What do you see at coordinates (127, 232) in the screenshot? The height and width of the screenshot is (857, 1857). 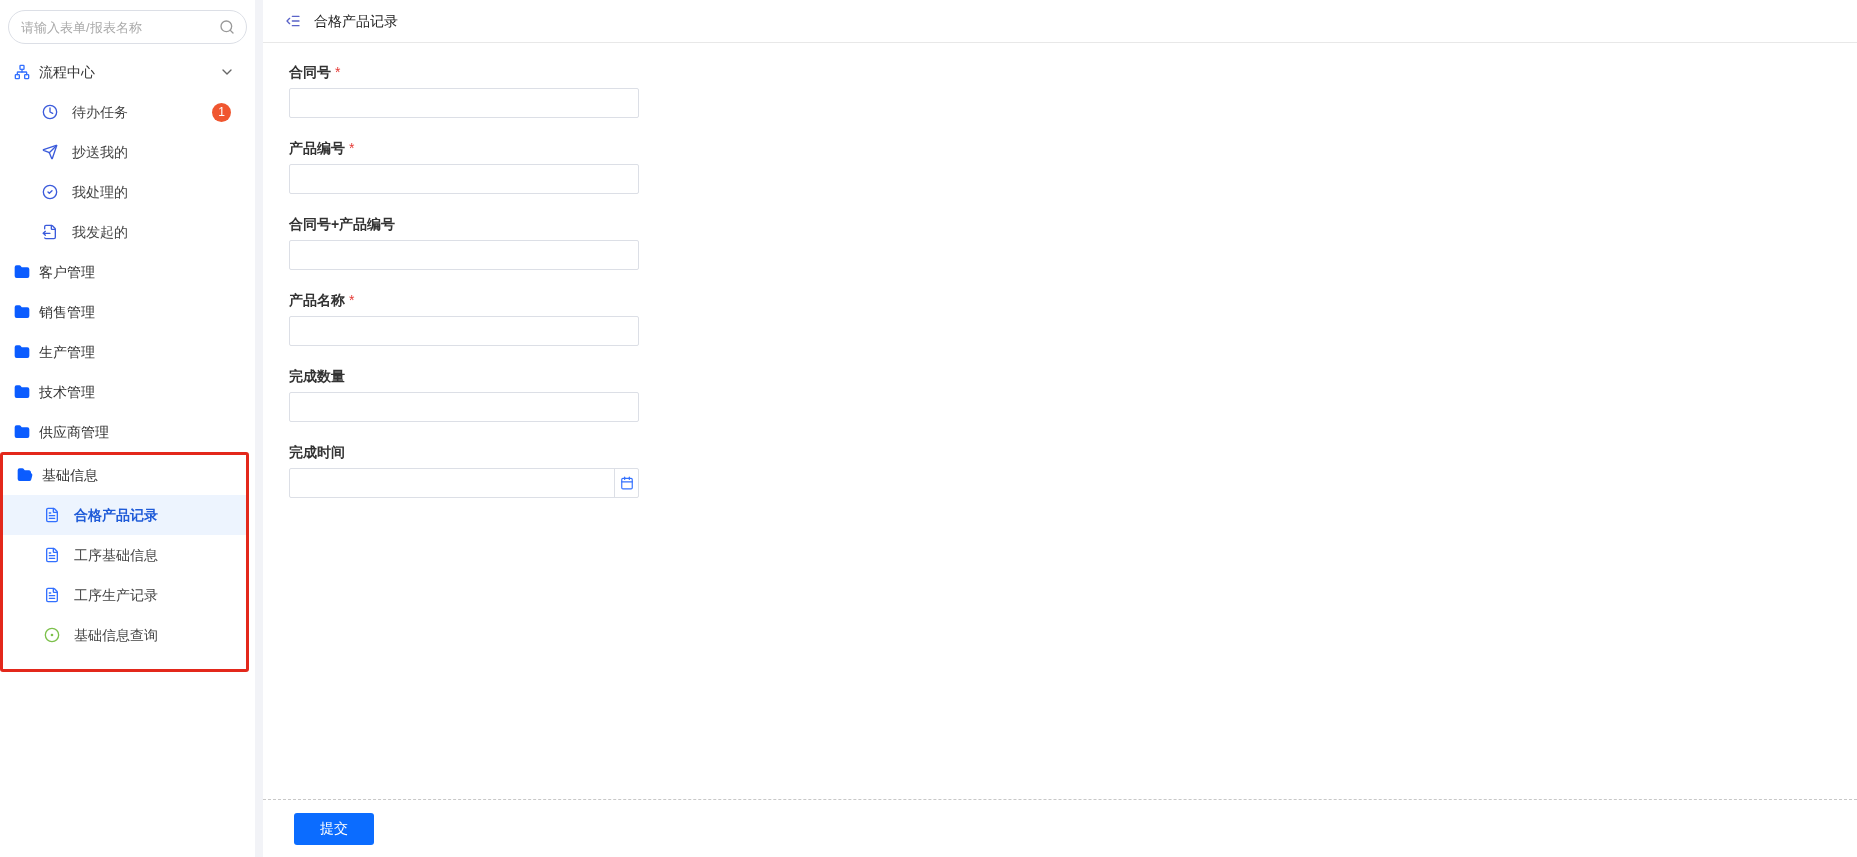 I see `menu-item: 我发起的` at bounding box center [127, 232].